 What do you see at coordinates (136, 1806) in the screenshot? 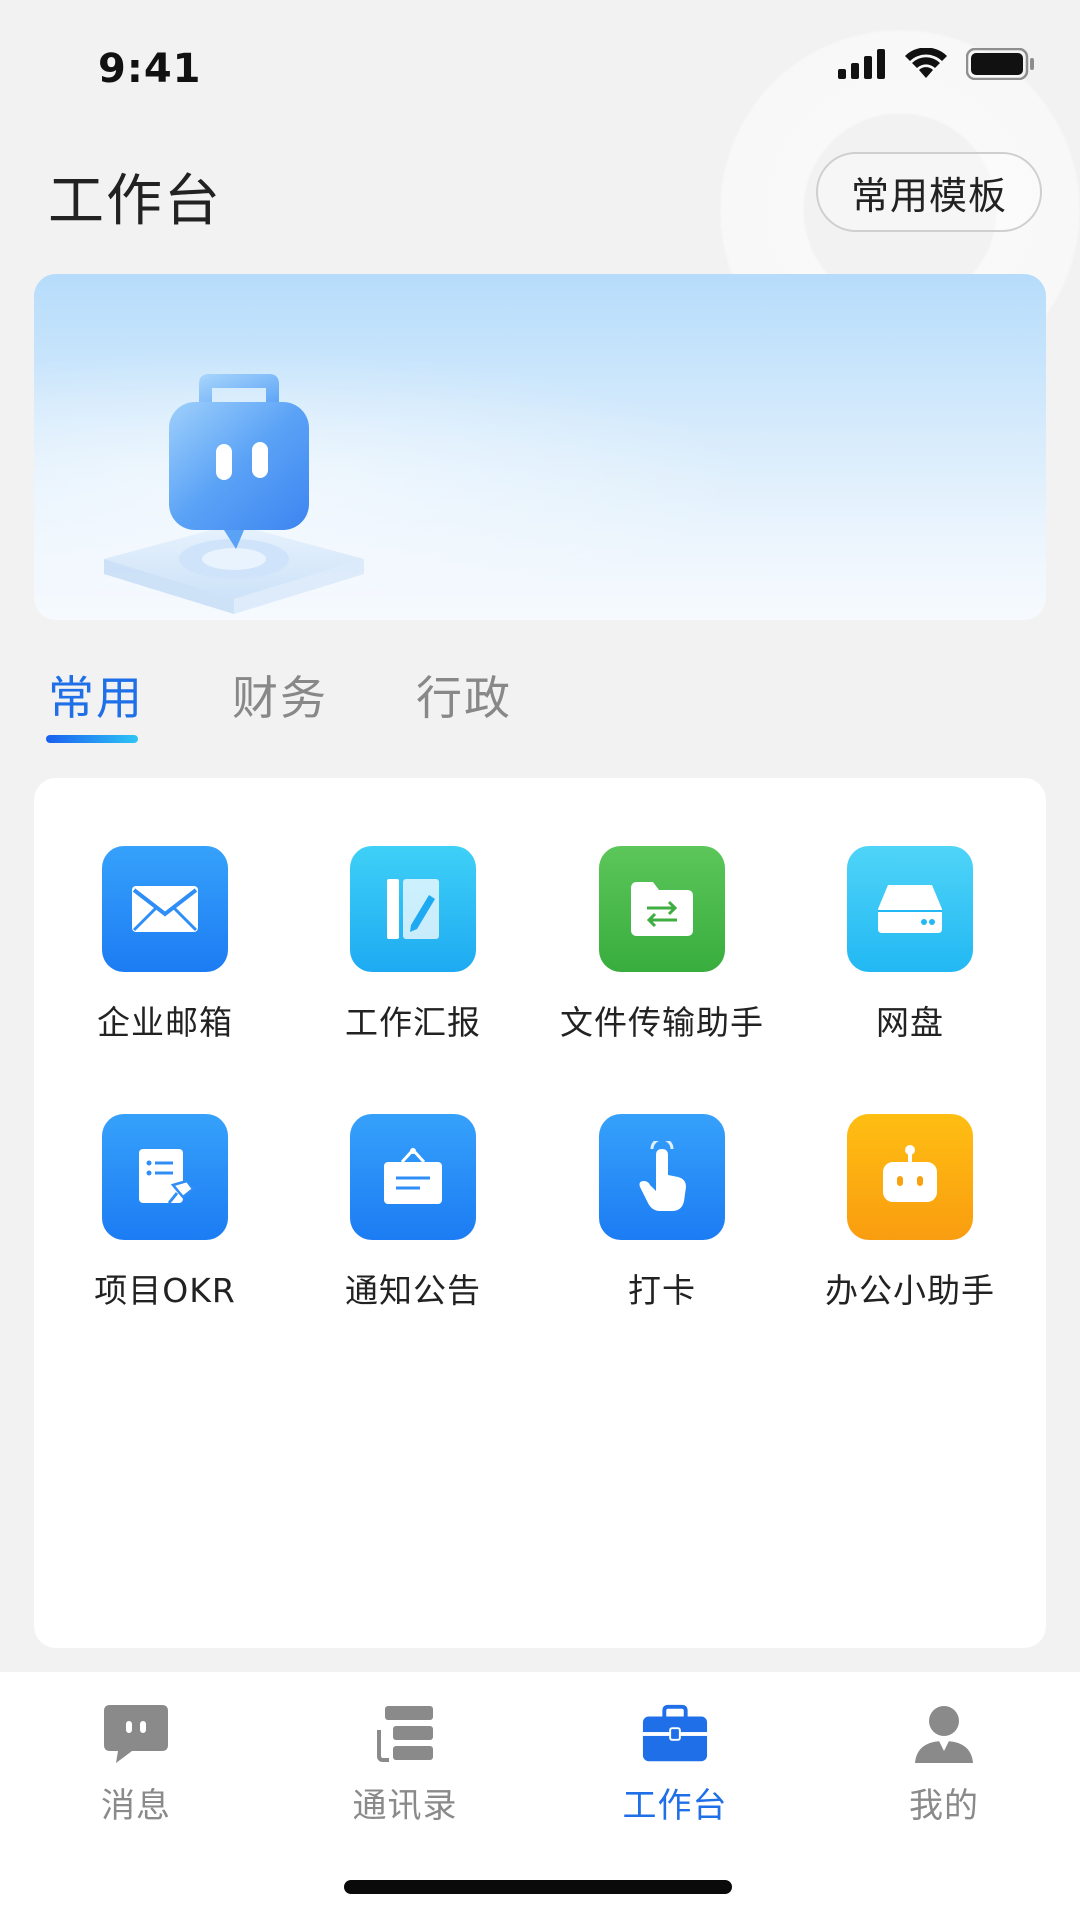
I see `nav-label: 消息` at bounding box center [136, 1806].